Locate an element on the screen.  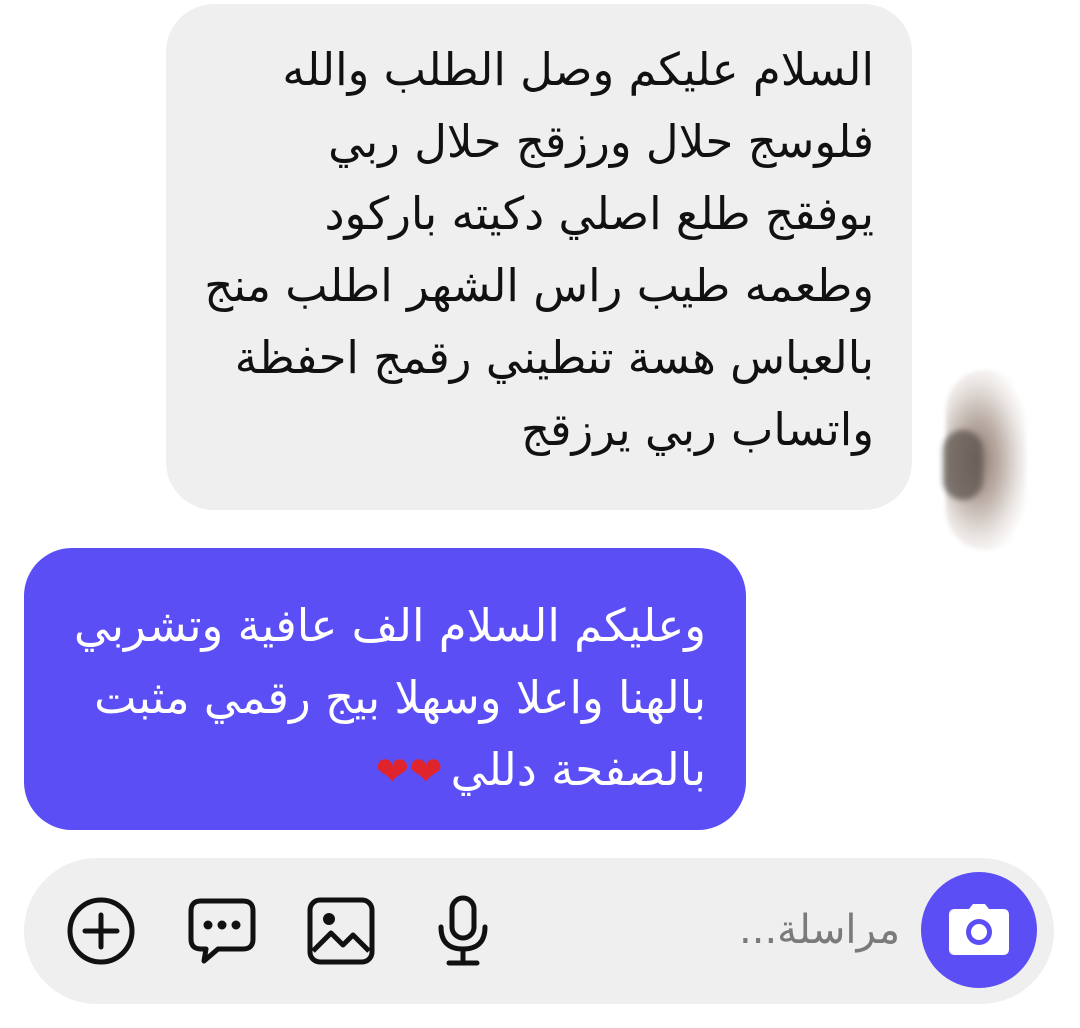
message-input is located at coordinates (800, 930).